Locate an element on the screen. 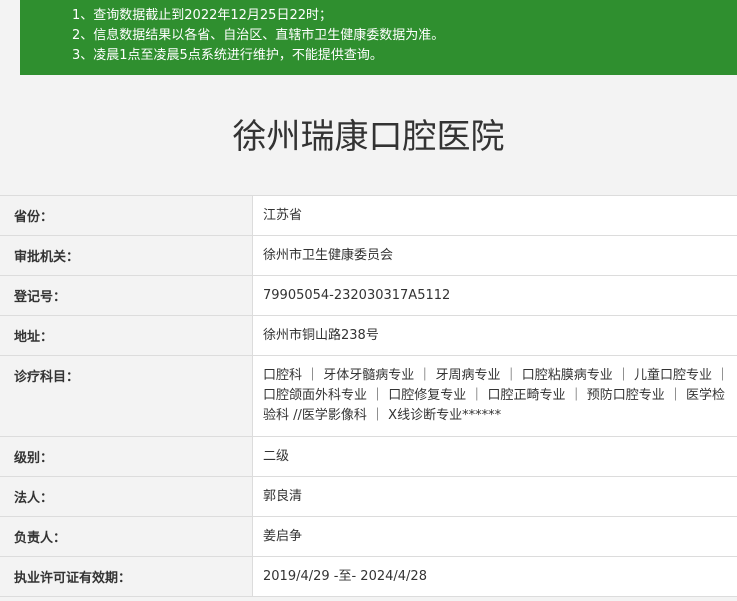 Image resolution: width=737 pixels, height=601 pixels. notice-line-3: 3、凌晨1点至凌晨5点系统进行维护，不能提供查询。 is located at coordinates (227, 55).